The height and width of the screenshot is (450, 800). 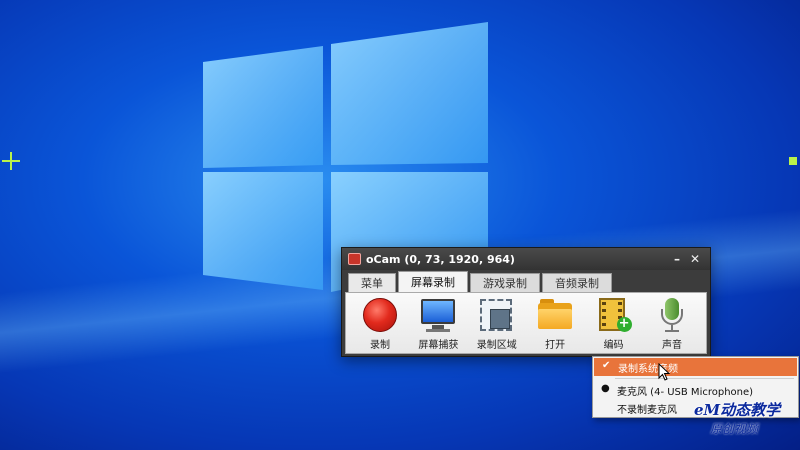 What do you see at coordinates (11, 161) in the screenshot?
I see `crosshair-cursor-icon` at bounding box center [11, 161].